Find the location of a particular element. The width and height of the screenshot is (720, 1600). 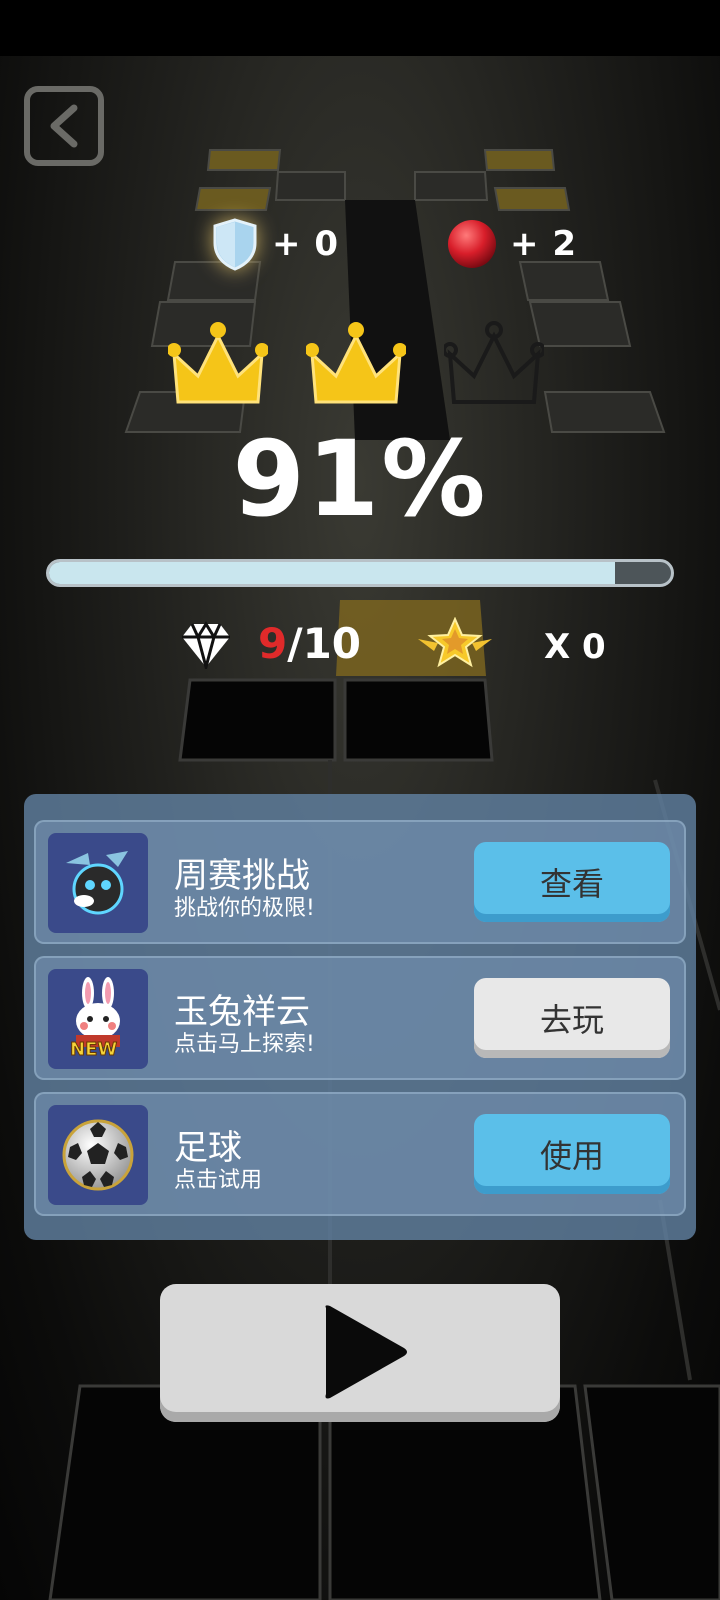

weekly-challenge-thumbnail is located at coordinates (98, 883).